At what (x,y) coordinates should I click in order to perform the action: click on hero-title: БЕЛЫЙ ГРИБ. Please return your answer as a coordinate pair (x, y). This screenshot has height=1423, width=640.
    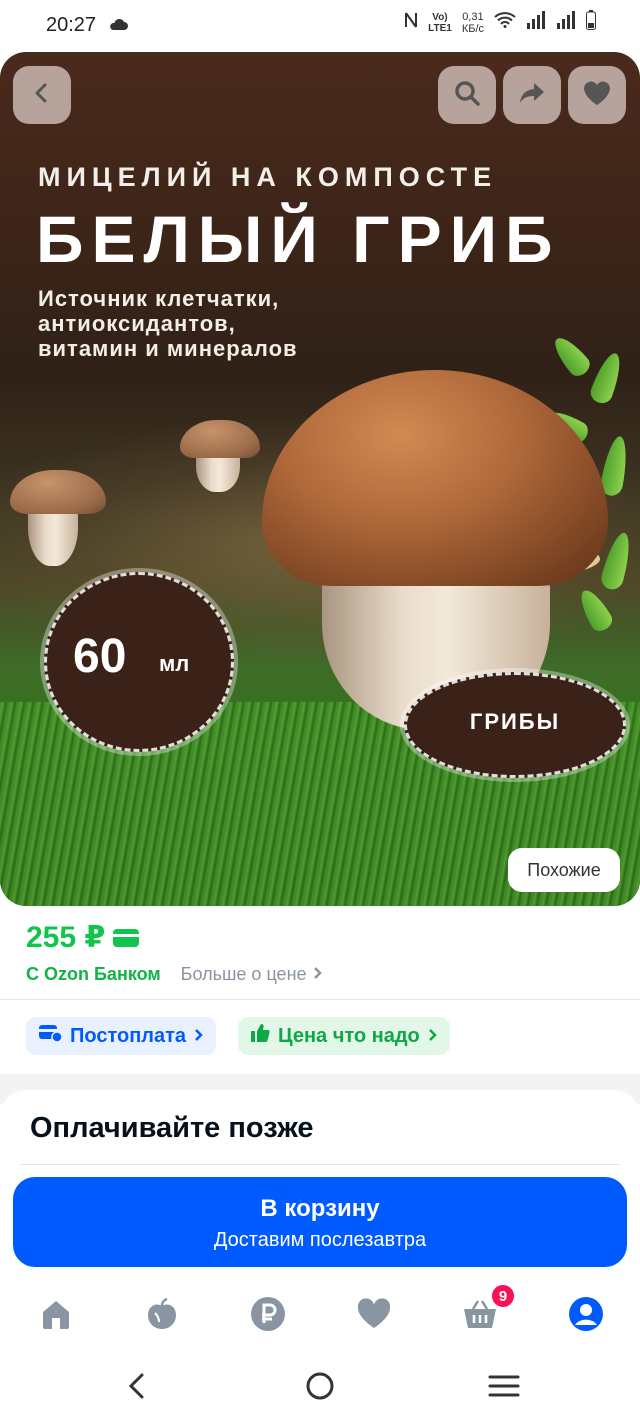
    Looking at the image, I should click on (298, 239).